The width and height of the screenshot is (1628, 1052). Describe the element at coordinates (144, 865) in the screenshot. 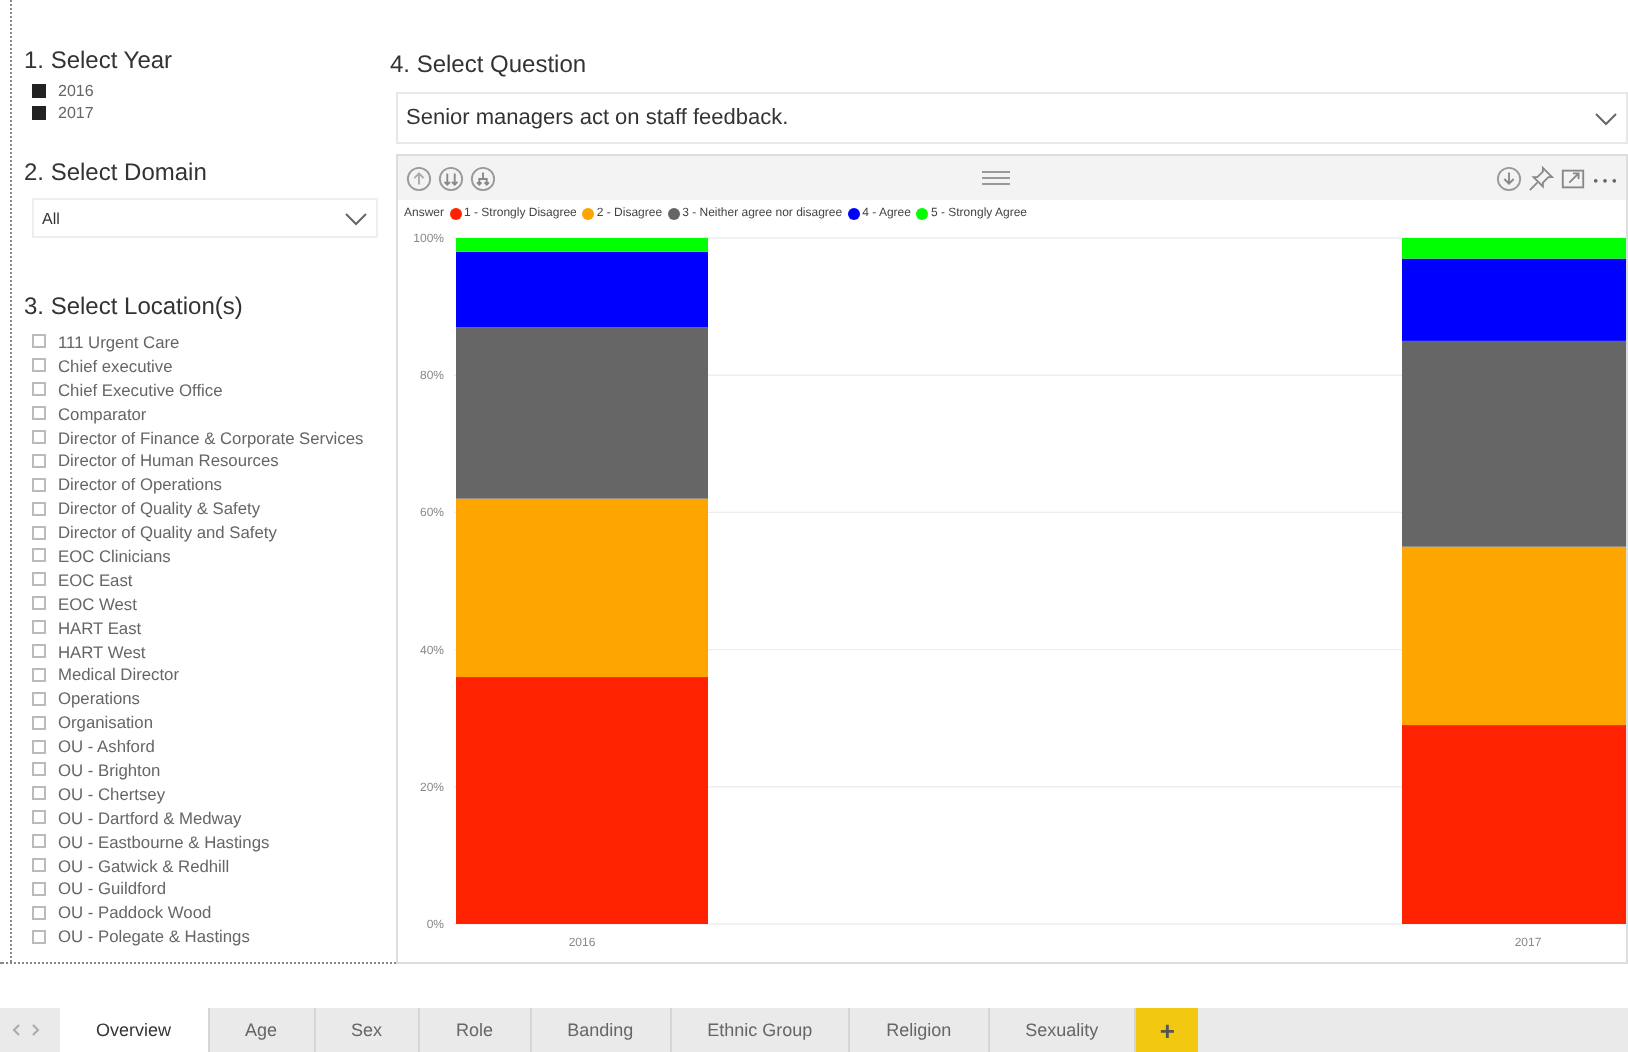

I see `location-label: OU - Gatwick & Redhill` at that location.